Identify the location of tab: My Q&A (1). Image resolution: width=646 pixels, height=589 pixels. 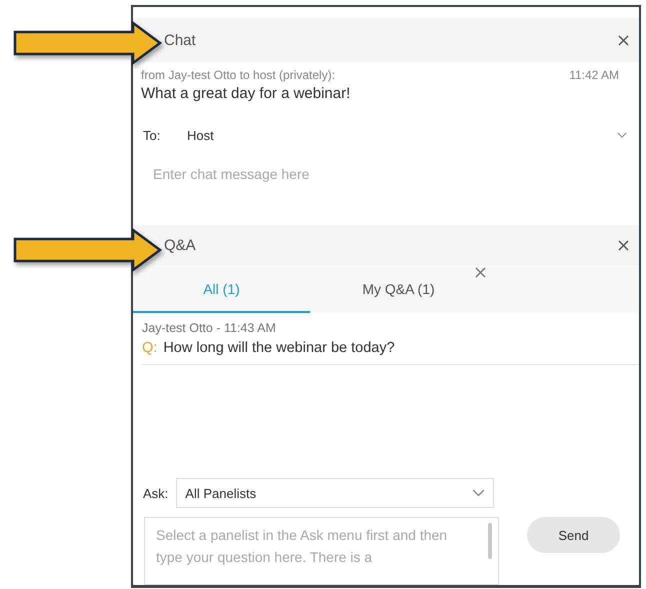
(398, 290).